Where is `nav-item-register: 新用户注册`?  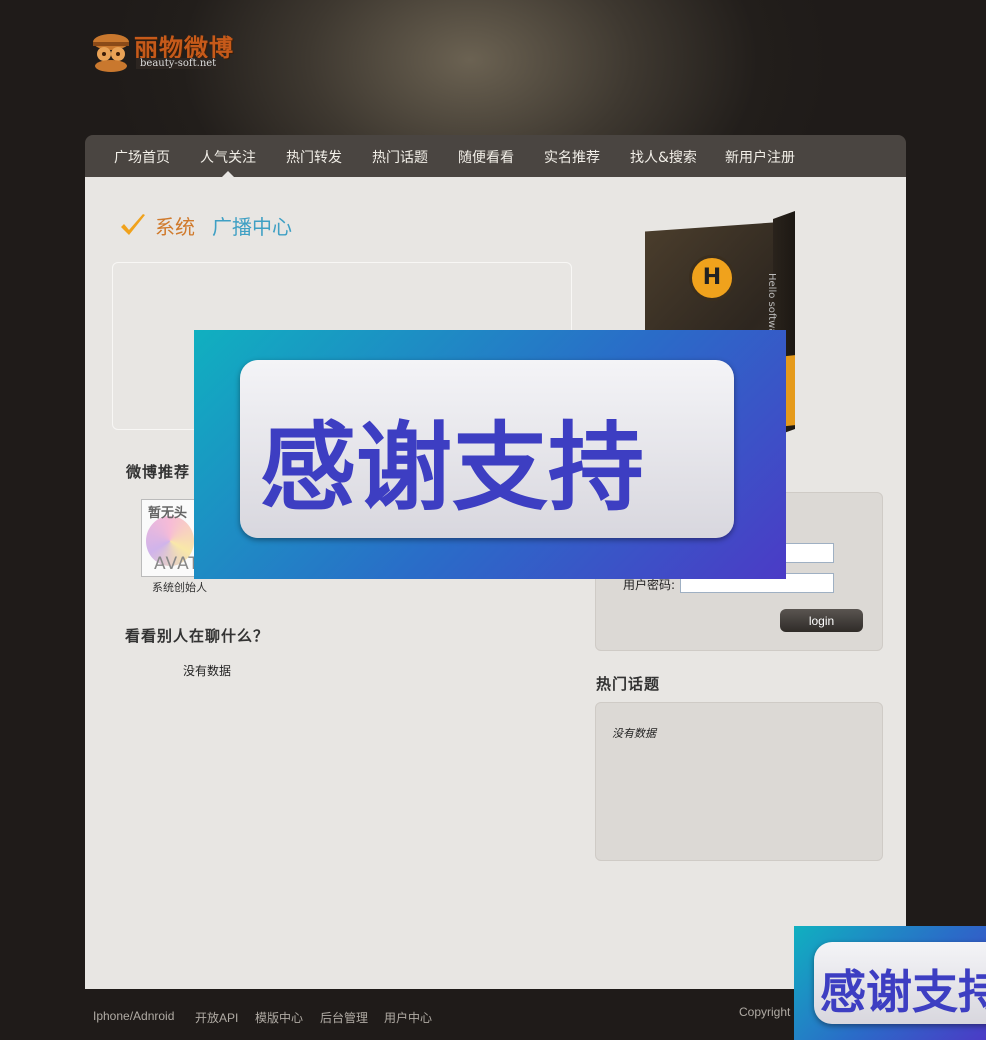
nav-item-register: 新用户注册 is located at coordinates (760, 157).